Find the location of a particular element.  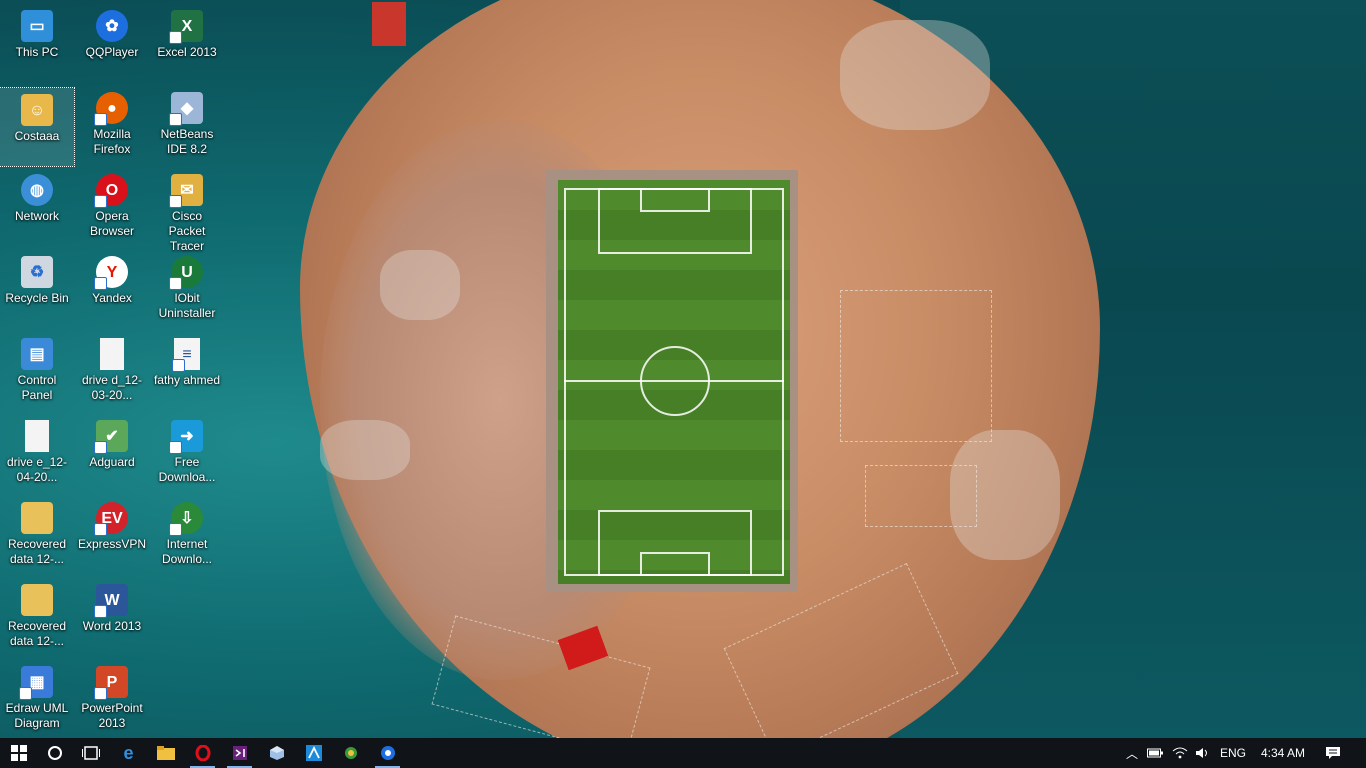

file-explorer-taskbar-button is located at coordinates (165, 753).